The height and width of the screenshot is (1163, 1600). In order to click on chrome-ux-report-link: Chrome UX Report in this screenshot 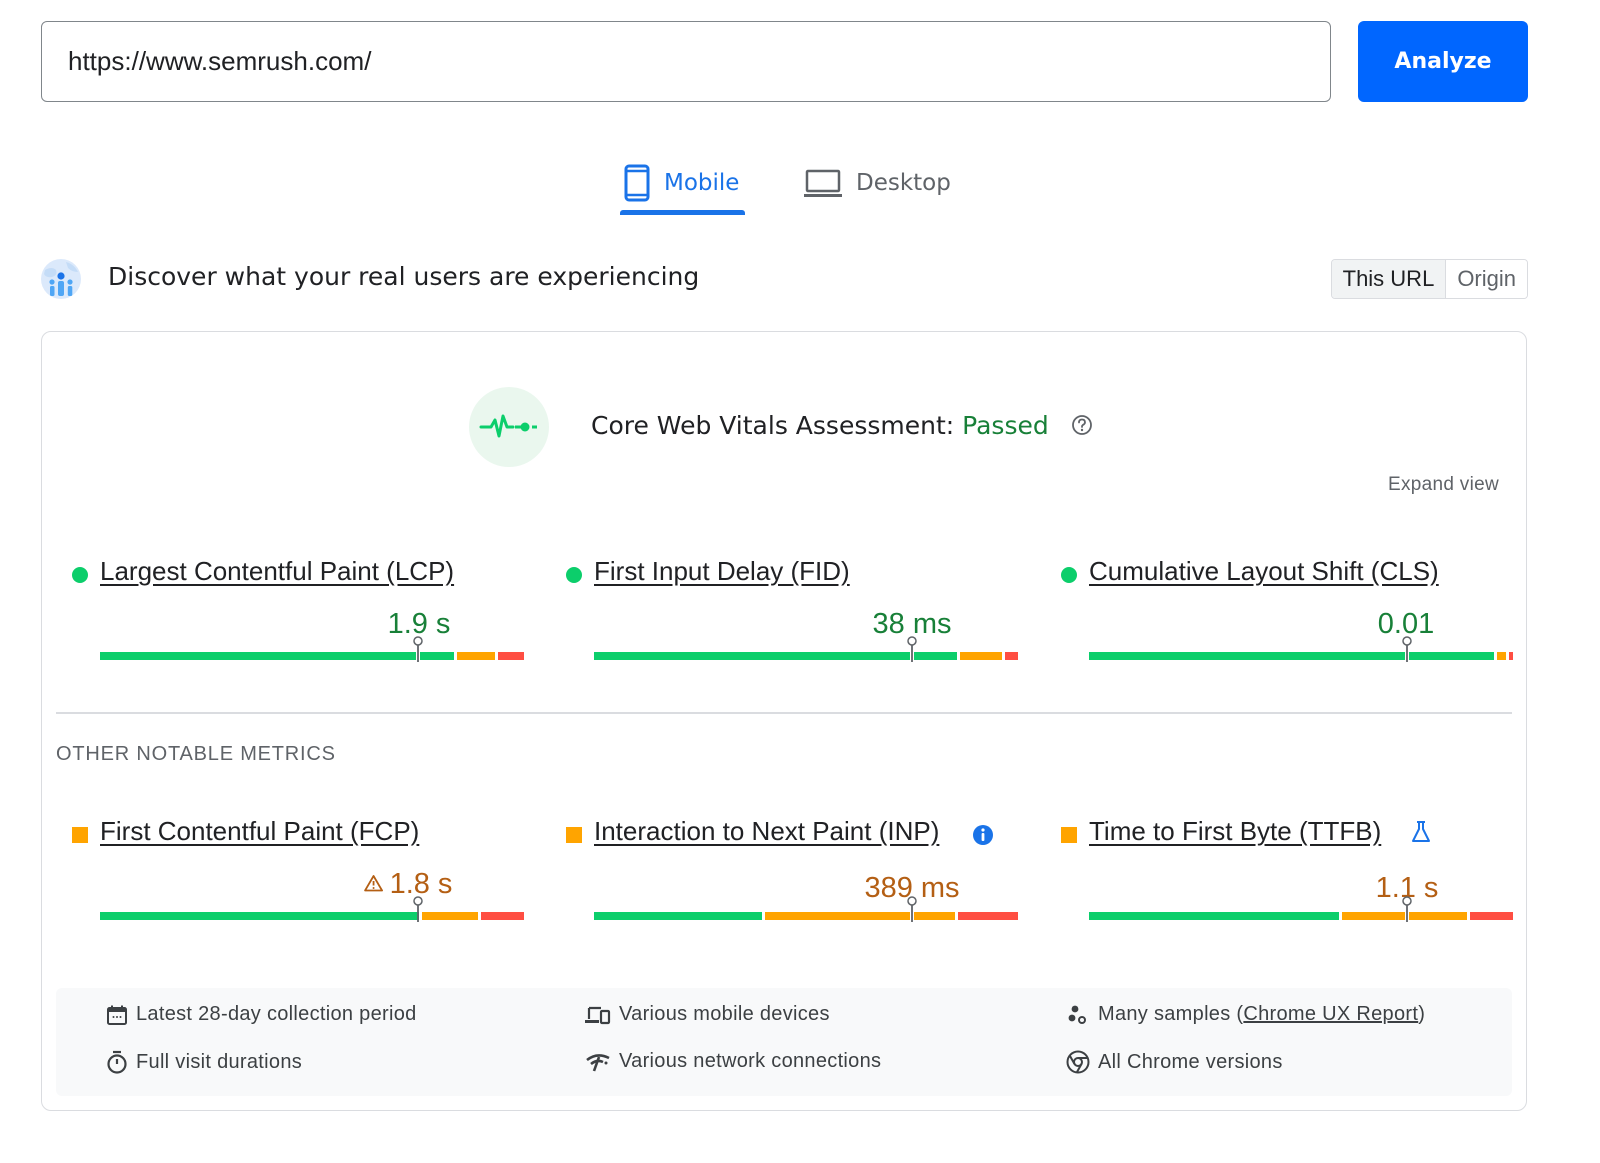, I will do `click(1330, 1014)`.